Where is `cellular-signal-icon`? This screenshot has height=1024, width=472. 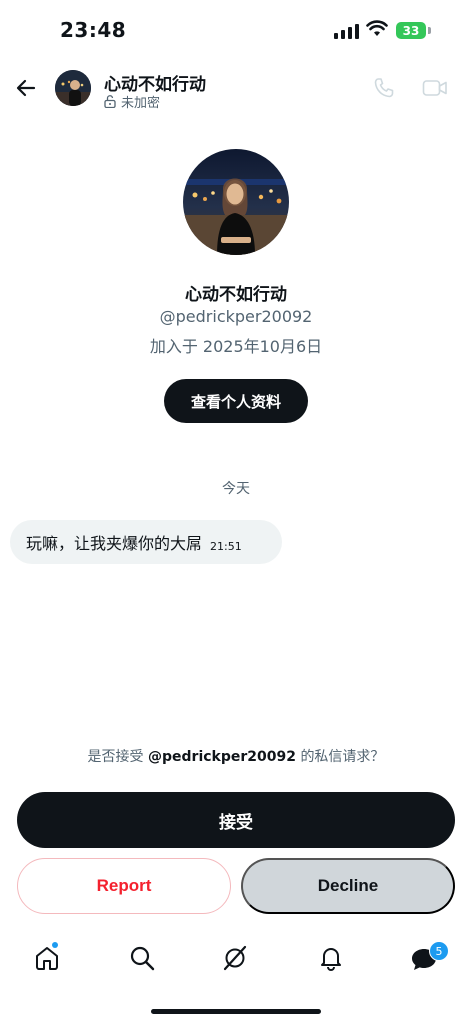
cellular-signal-icon is located at coordinates (346, 31).